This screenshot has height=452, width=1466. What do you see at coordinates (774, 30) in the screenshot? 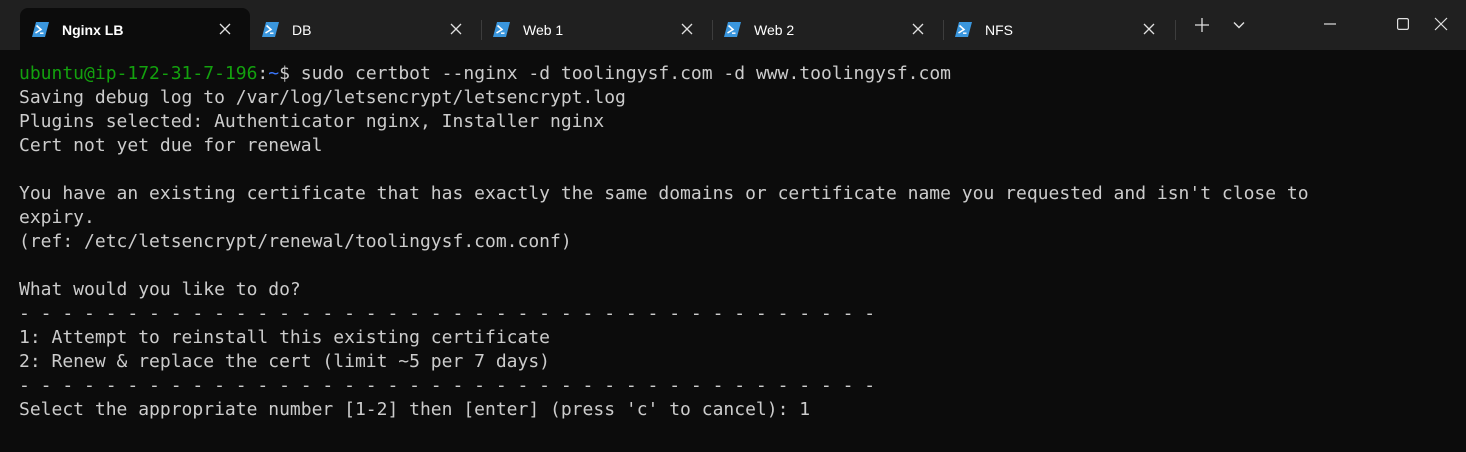
I see `tab-label: Web 2` at bounding box center [774, 30].